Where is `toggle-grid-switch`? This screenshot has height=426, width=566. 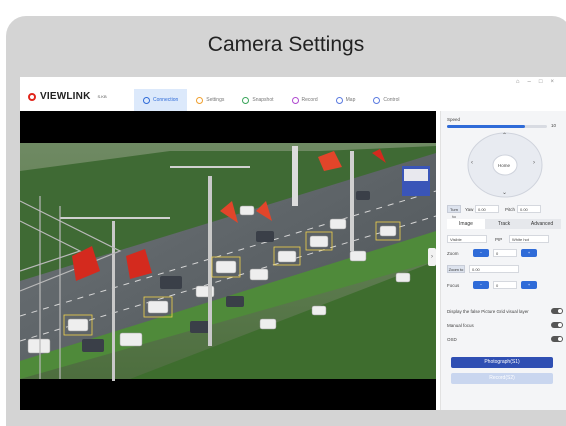 toggle-grid-switch is located at coordinates (557, 311).